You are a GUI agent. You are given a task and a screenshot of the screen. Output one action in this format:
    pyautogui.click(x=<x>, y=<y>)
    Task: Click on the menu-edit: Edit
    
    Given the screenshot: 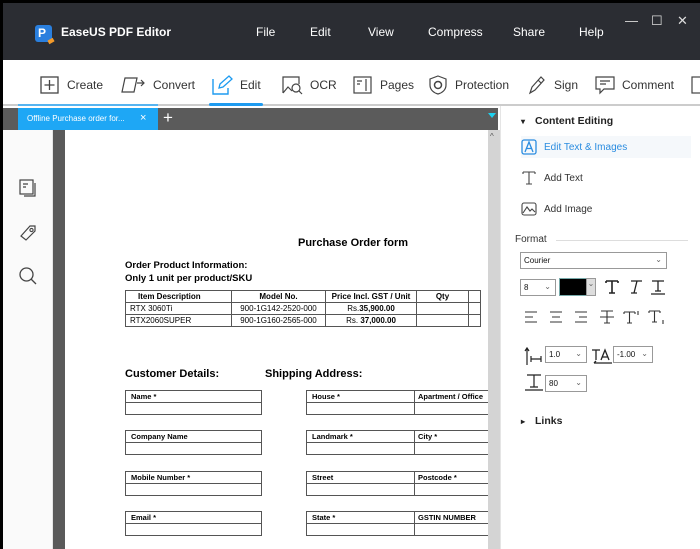 What is the action you would take?
    pyautogui.click(x=320, y=32)
    